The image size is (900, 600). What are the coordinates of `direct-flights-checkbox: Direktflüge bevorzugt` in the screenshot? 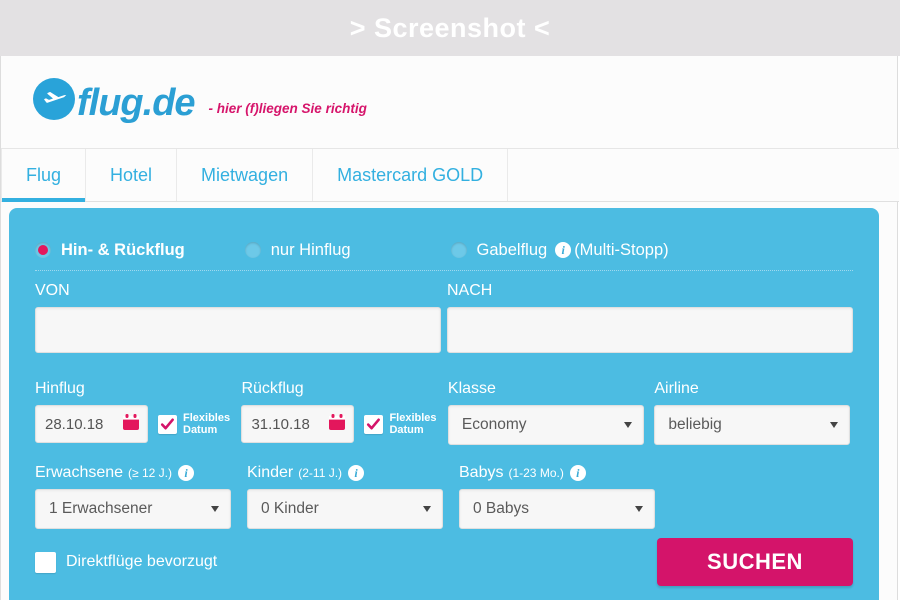 It's located at (126, 562).